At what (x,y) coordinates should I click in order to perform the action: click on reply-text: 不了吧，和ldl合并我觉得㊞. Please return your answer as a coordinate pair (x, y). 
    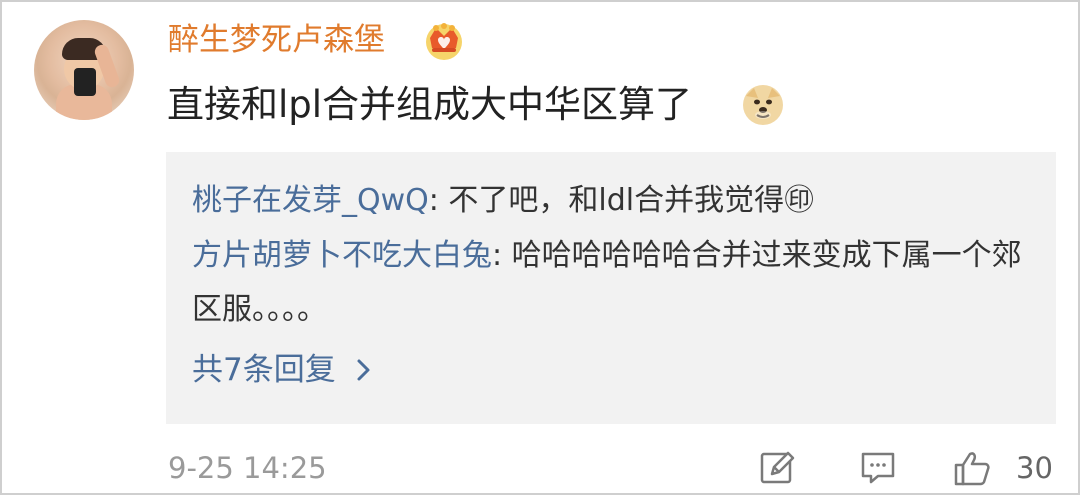
    Looking at the image, I should click on (631, 200).